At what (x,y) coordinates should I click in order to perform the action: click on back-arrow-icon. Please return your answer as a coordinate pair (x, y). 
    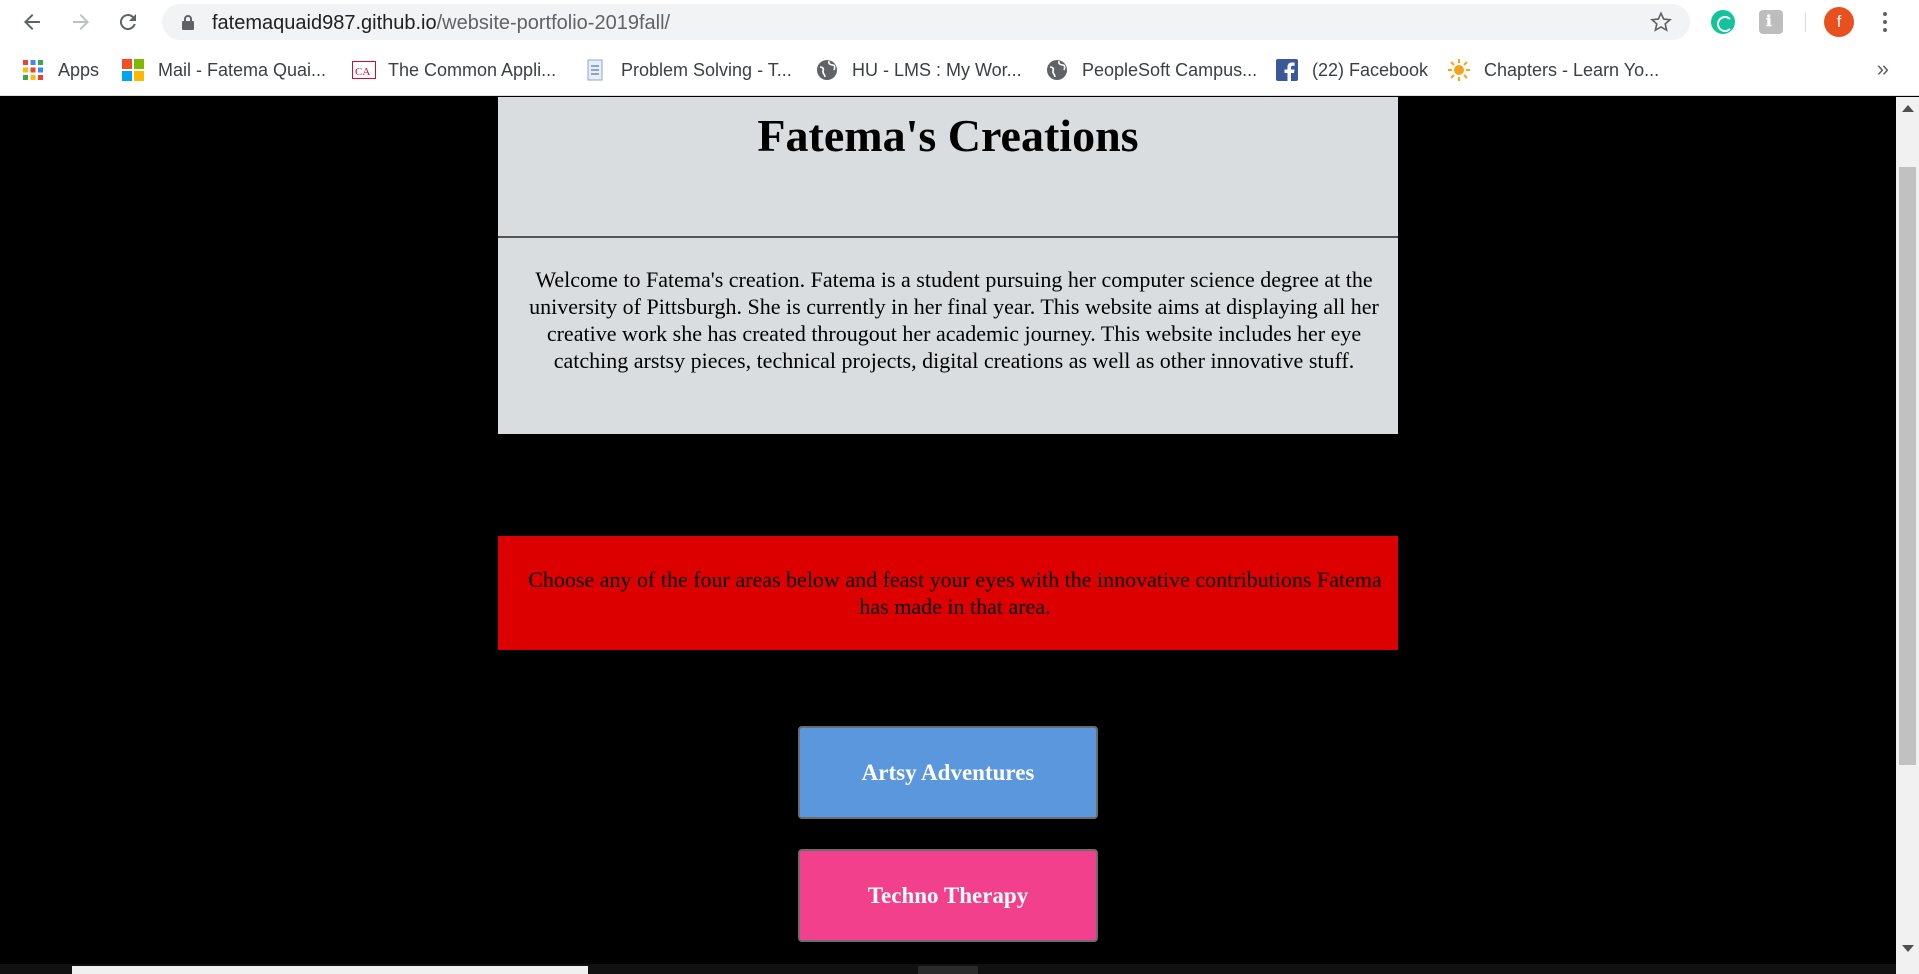
    Looking at the image, I should click on (32, 22).